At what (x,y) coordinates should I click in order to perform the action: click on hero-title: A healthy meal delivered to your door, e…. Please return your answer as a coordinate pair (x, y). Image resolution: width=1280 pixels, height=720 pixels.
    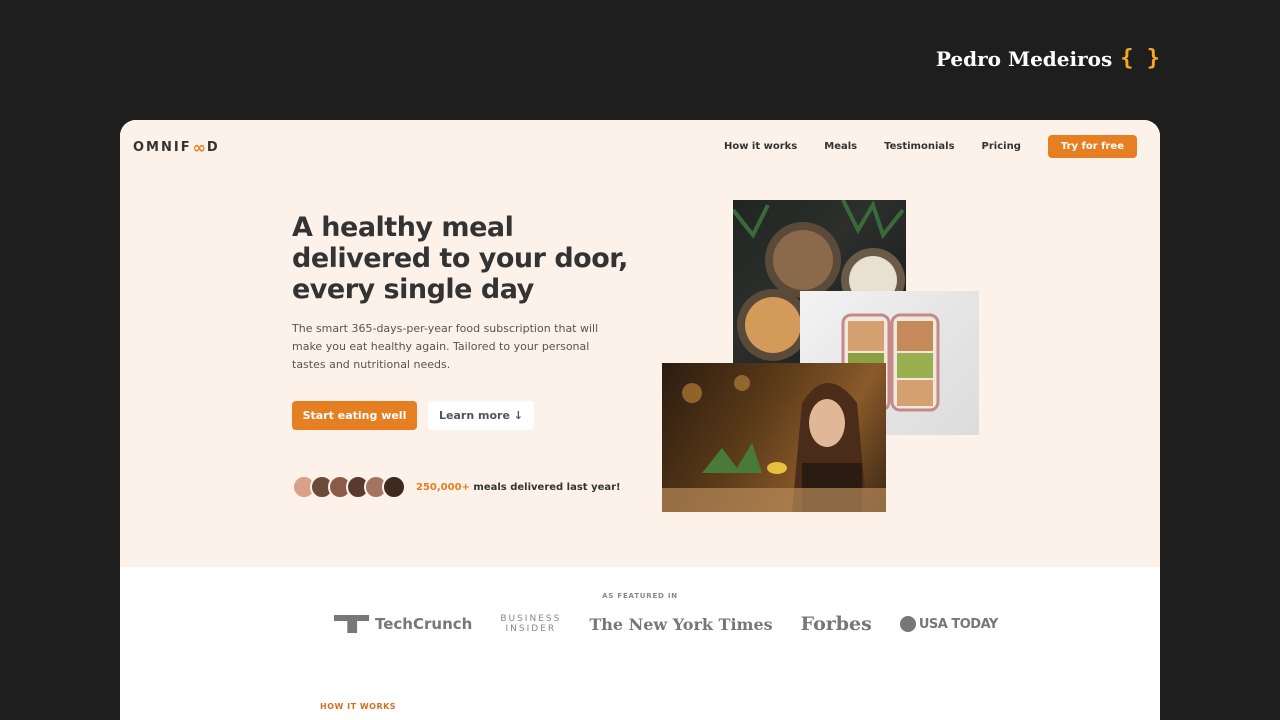
    Looking at the image, I should click on (460, 258).